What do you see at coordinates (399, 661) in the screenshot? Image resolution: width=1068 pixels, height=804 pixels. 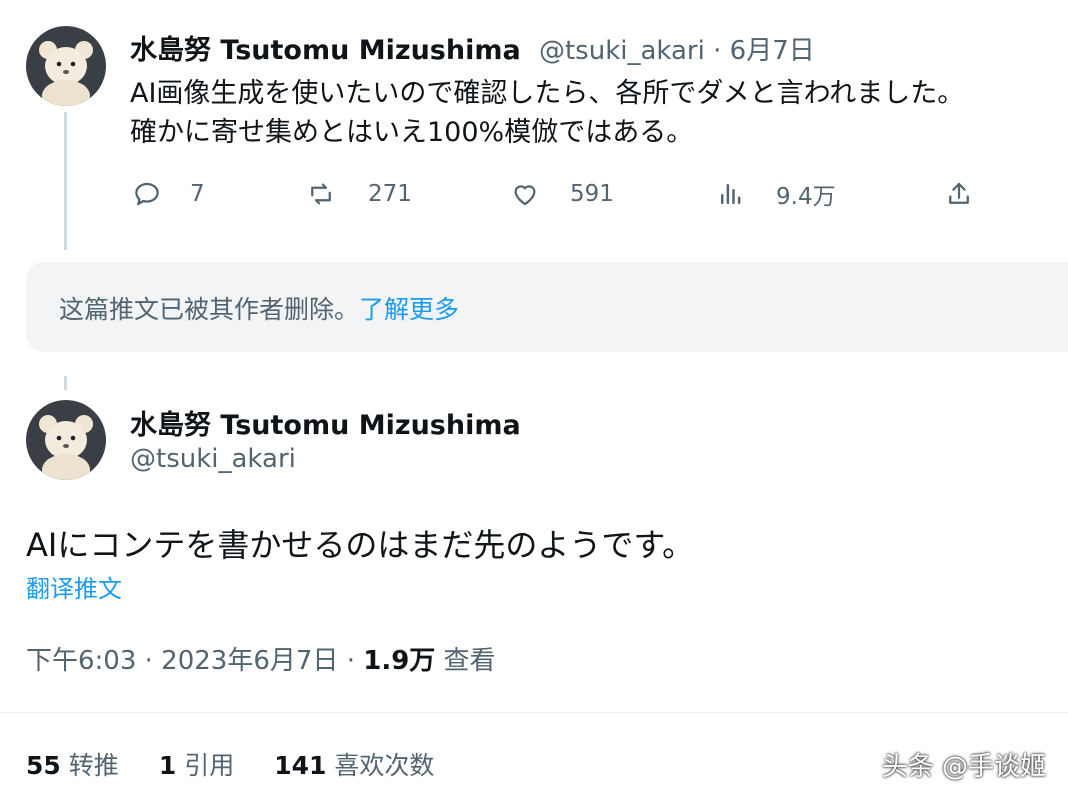 I see `views-value: 1.9万` at bounding box center [399, 661].